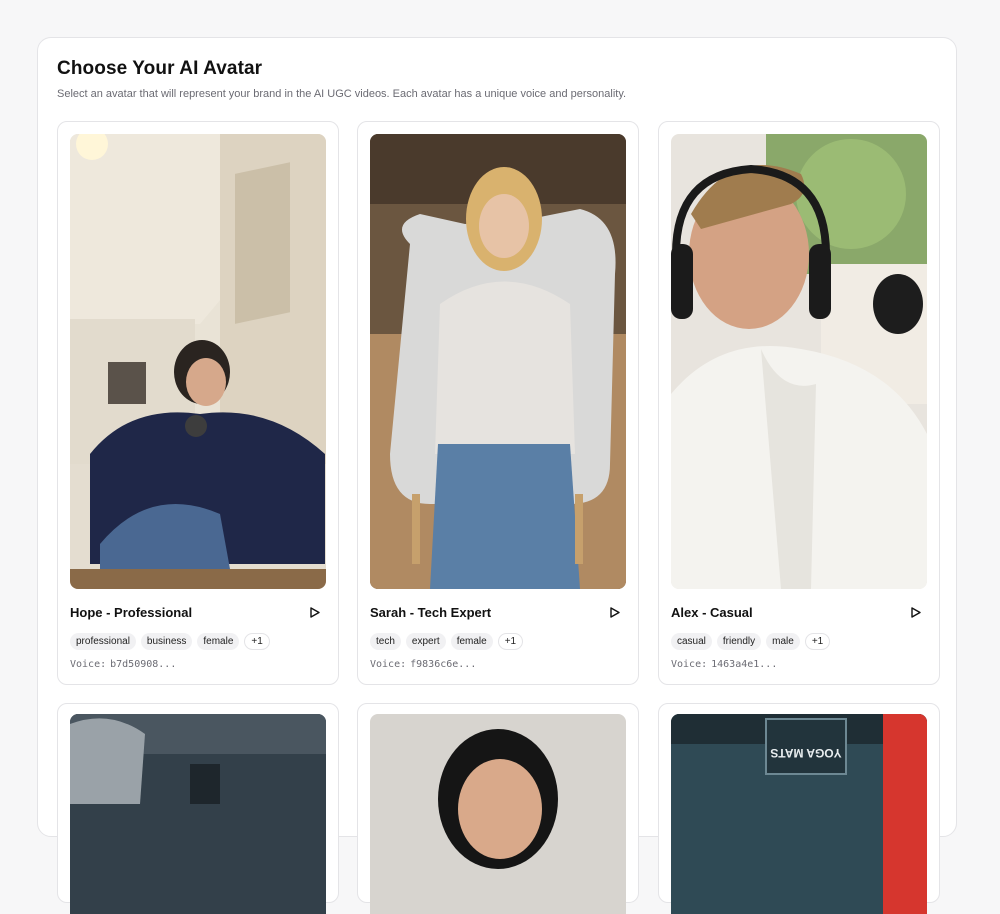 This screenshot has height=914, width=1000. What do you see at coordinates (447, 641) in the screenshot?
I see `tag-list: tech expert female +1` at bounding box center [447, 641].